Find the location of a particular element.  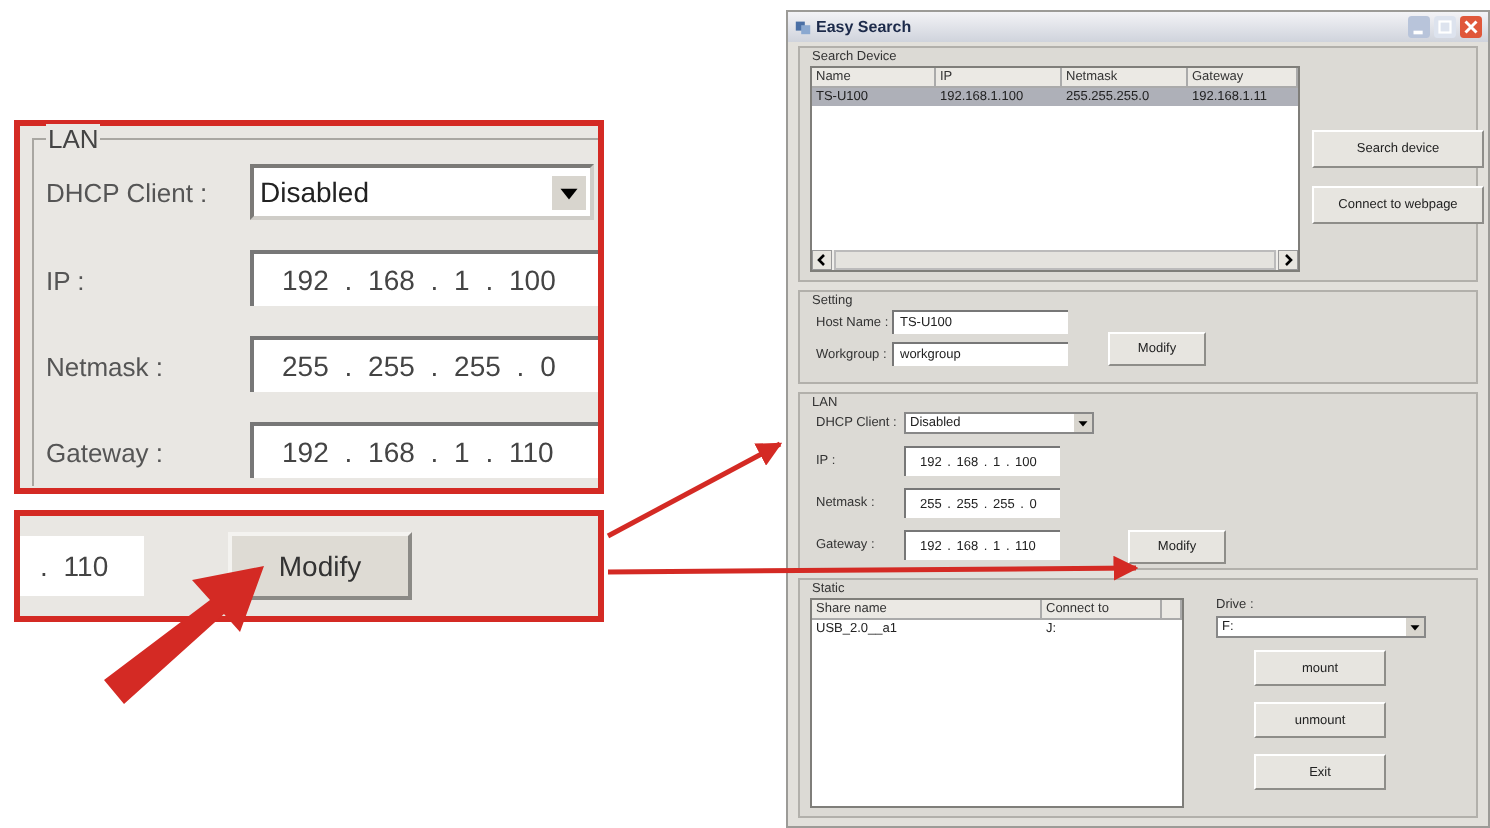

app-icon is located at coordinates (803, 27).